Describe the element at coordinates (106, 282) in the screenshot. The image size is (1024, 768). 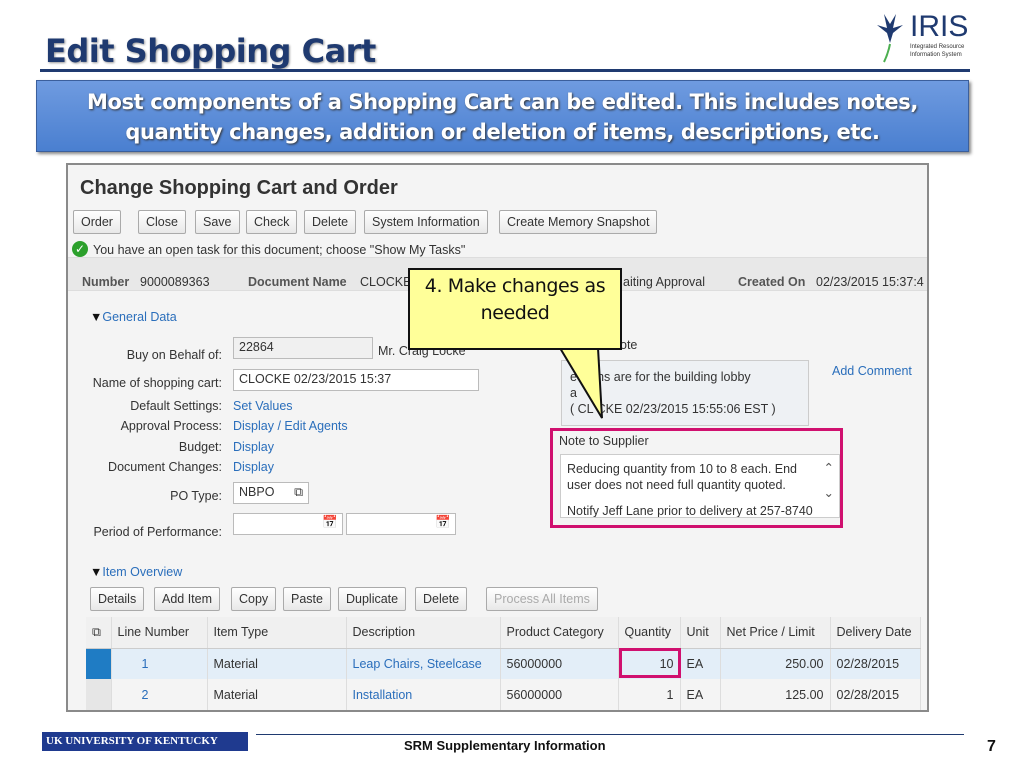
I see `number-label: Number` at that location.